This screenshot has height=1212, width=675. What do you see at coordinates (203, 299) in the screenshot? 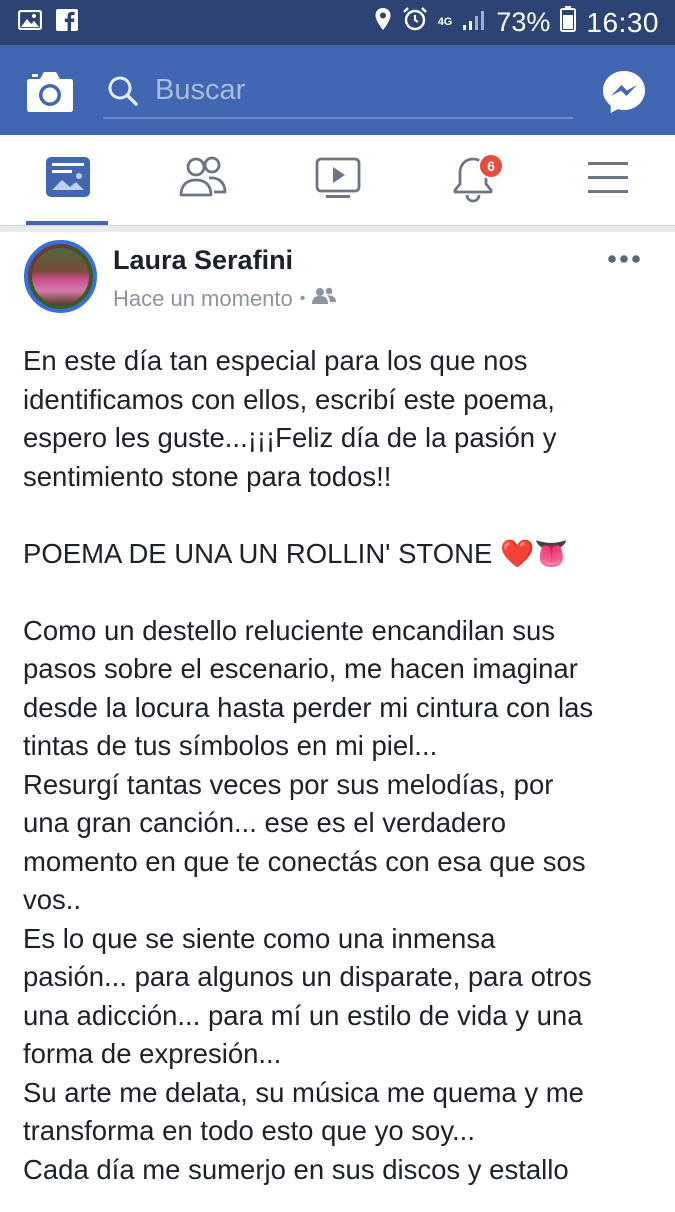
I see `post-time: Hace un momento` at bounding box center [203, 299].